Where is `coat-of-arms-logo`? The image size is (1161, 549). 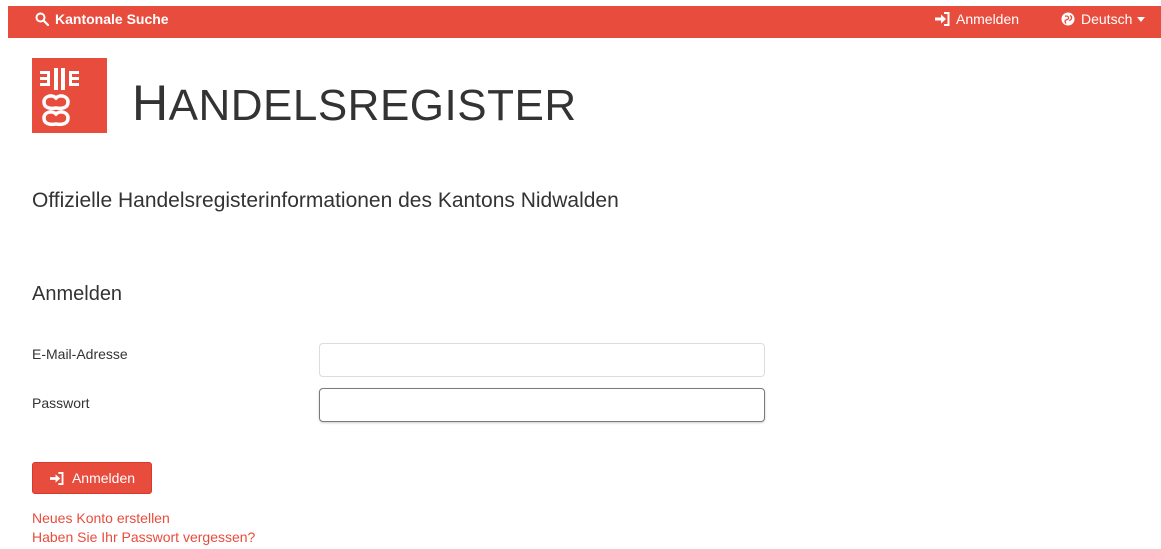 coat-of-arms-logo is located at coordinates (69, 95).